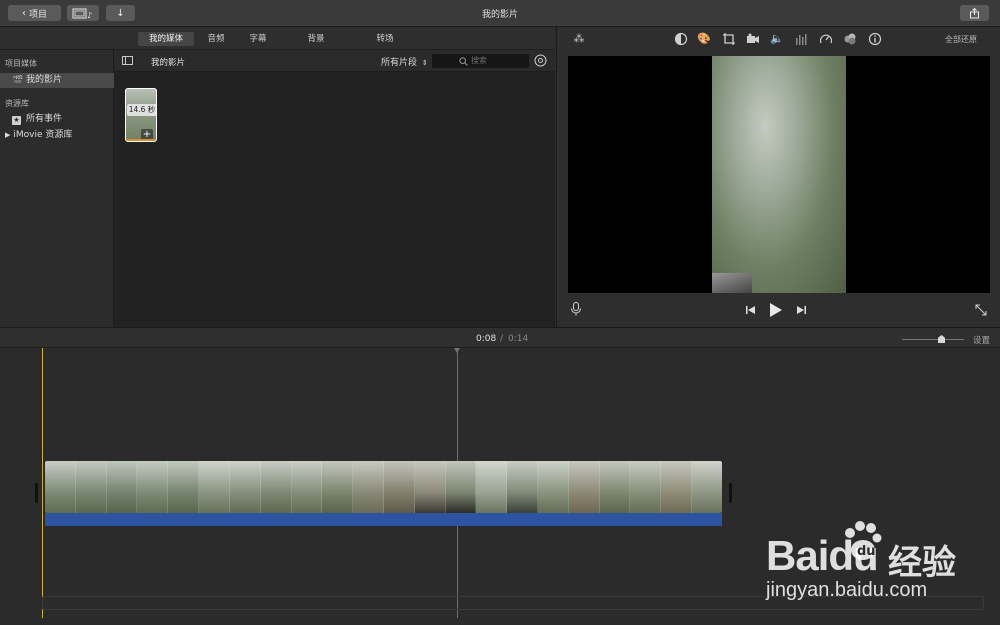 Image resolution: width=1000 pixels, height=625 pixels. I want to click on svg-text: du, so click(866, 551).